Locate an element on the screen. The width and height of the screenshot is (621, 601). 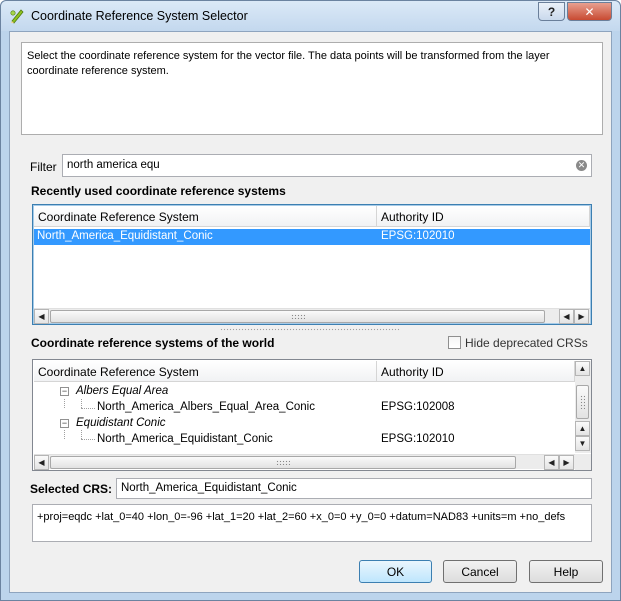
tree-group-label: Albers Equal Area is located at coordinates (122, 391).